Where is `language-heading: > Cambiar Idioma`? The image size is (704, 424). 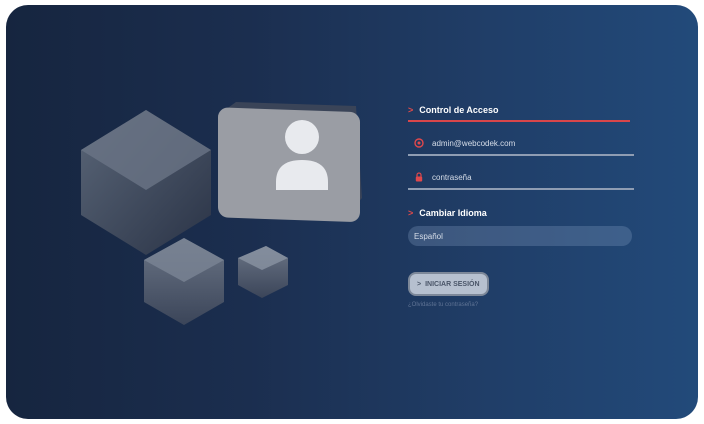
language-heading: > Cambiar Idioma is located at coordinates (521, 213).